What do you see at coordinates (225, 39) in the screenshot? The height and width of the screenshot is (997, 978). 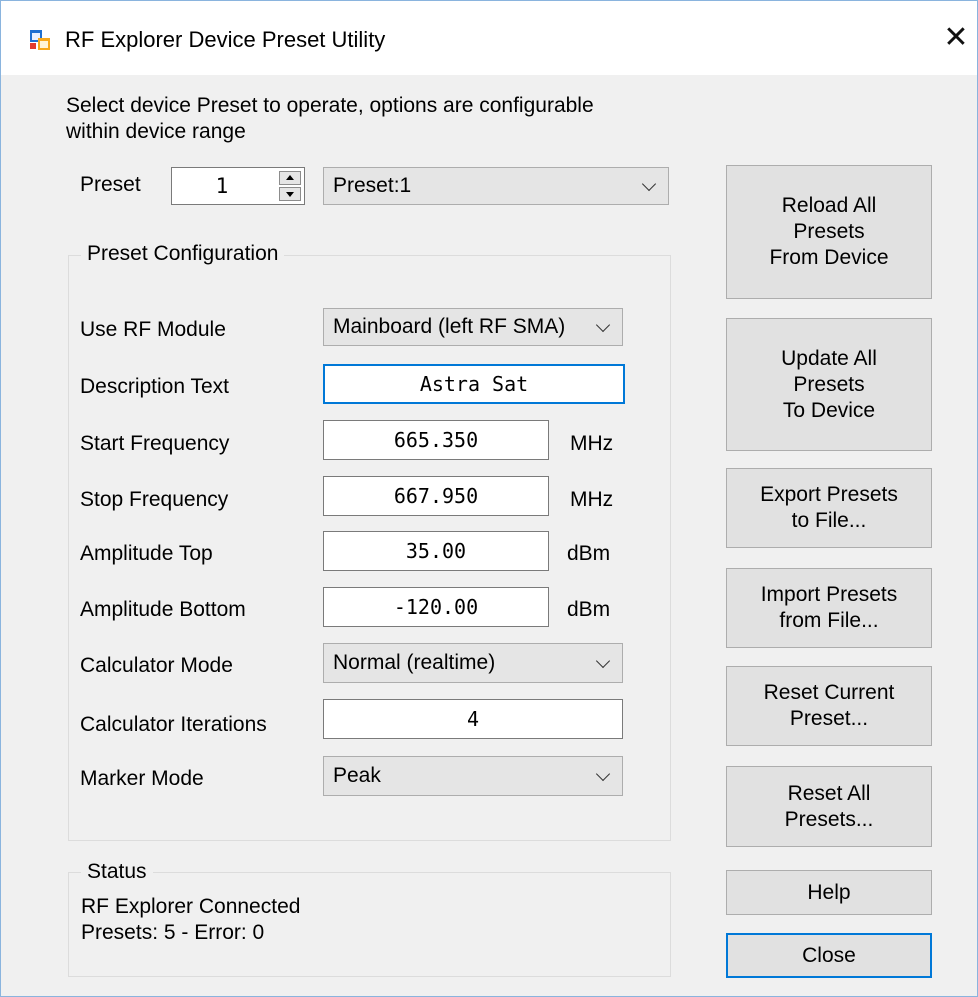 I see `window-title: RF Explorer Device Preset Utility` at bounding box center [225, 39].